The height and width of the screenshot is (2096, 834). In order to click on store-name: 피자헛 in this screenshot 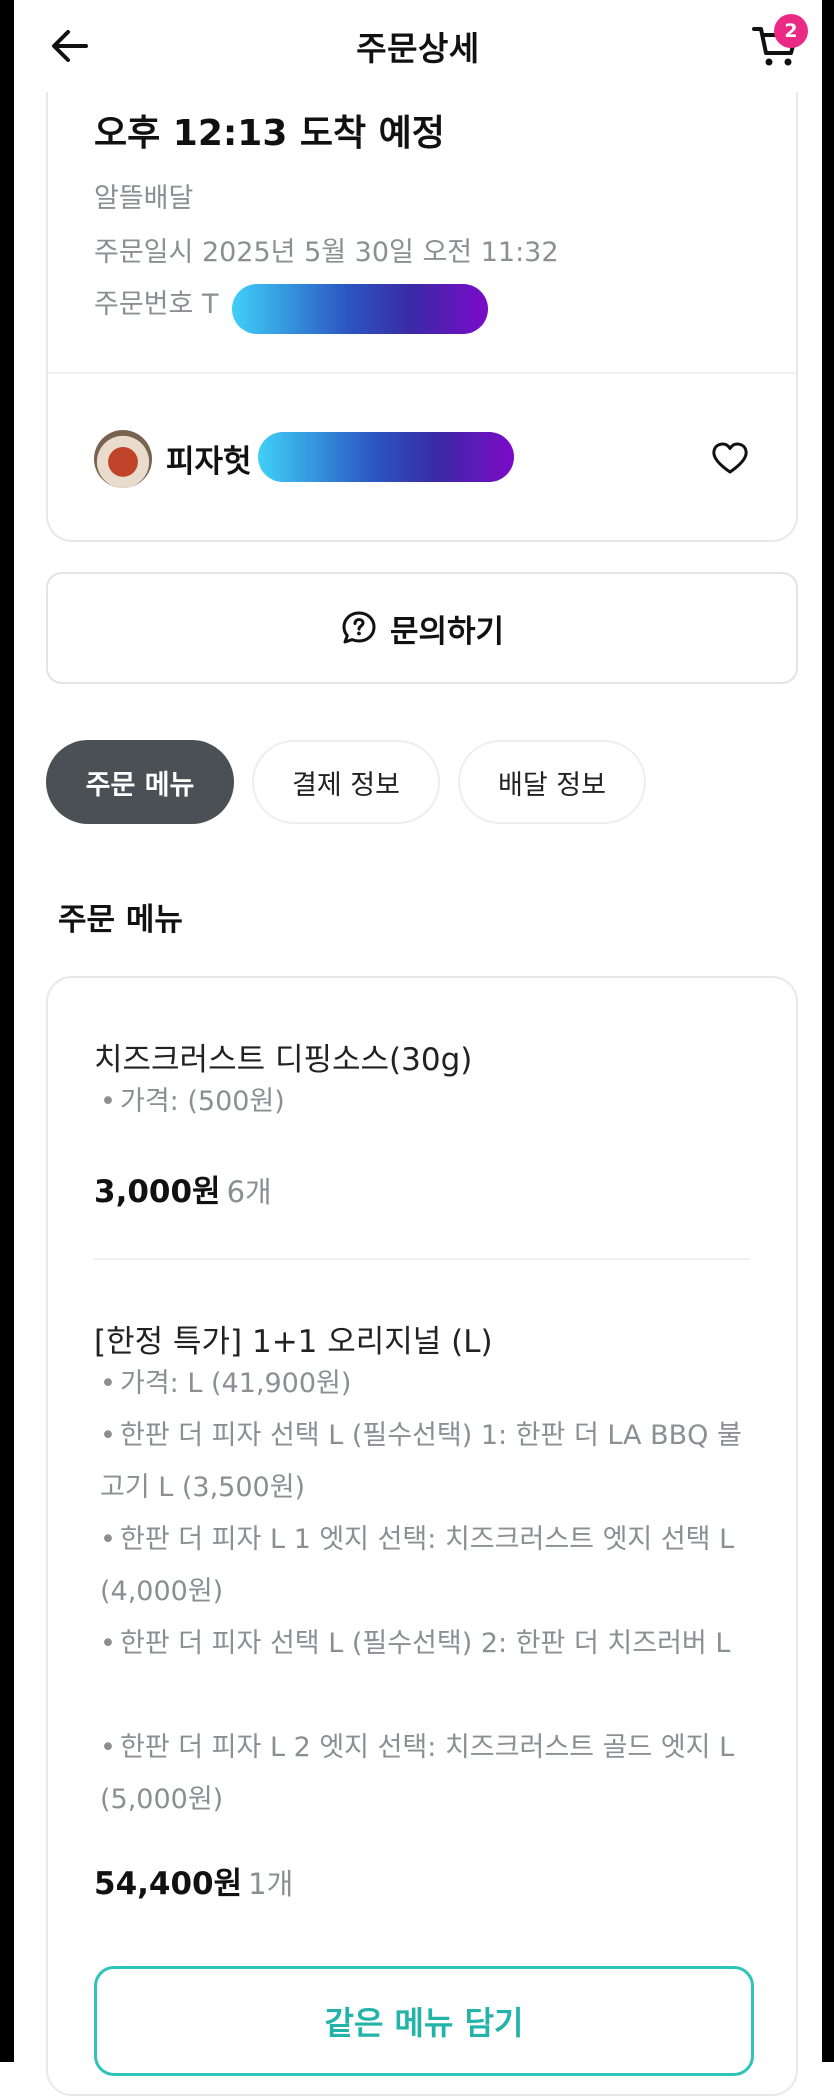, I will do `click(209, 462)`.